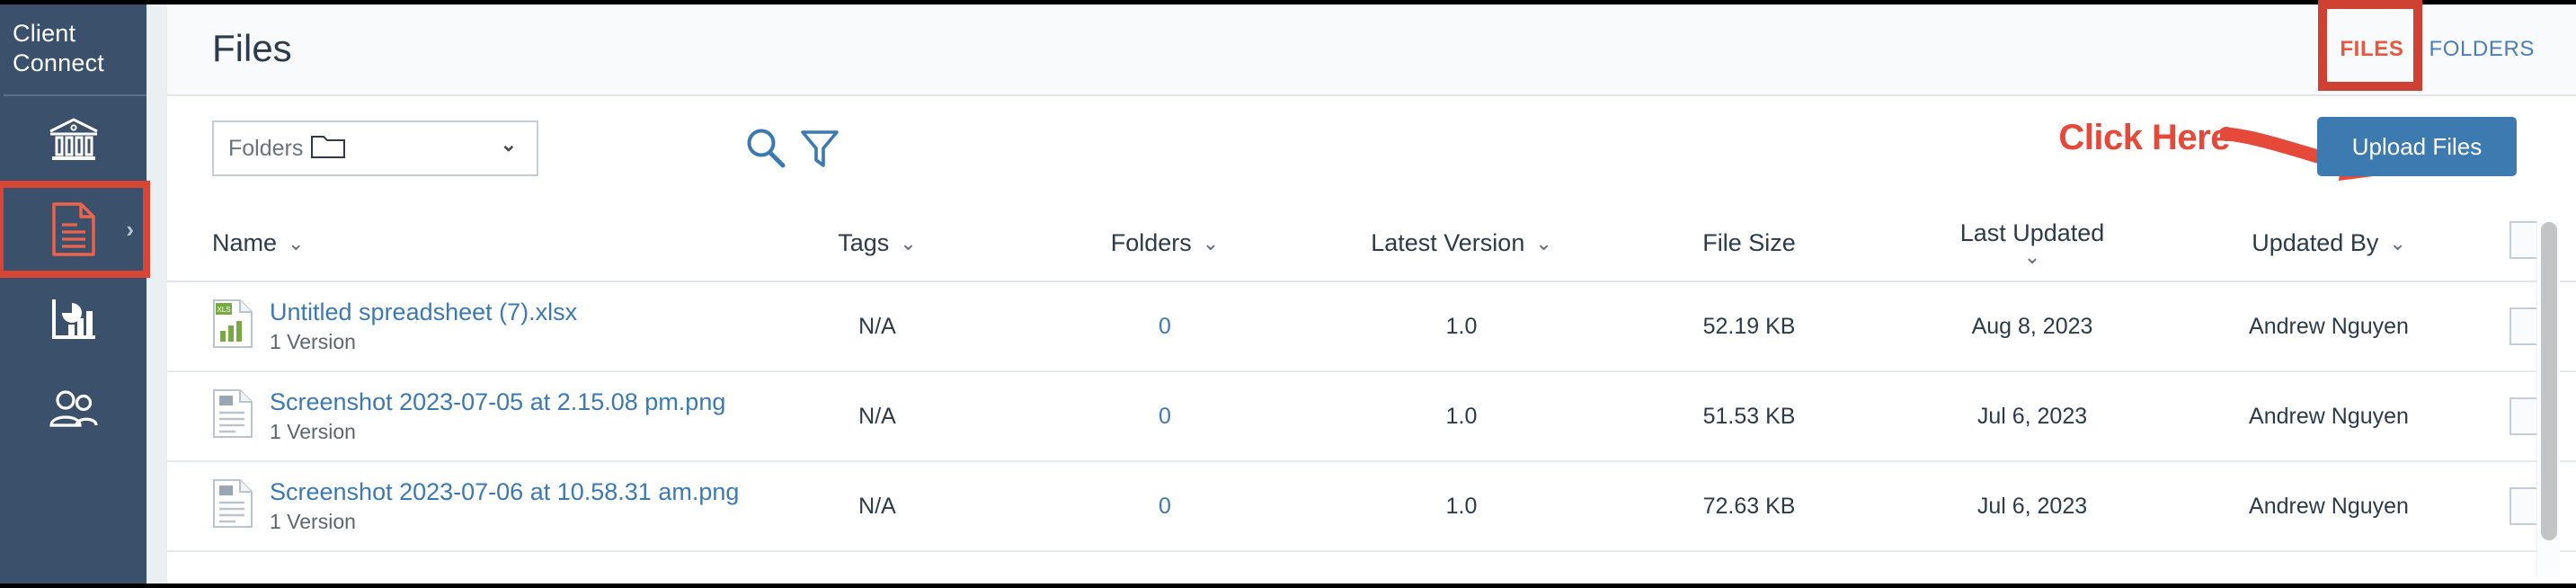 This screenshot has height=588, width=2576. What do you see at coordinates (245, 243) in the screenshot?
I see `column-label-name: Name` at bounding box center [245, 243].